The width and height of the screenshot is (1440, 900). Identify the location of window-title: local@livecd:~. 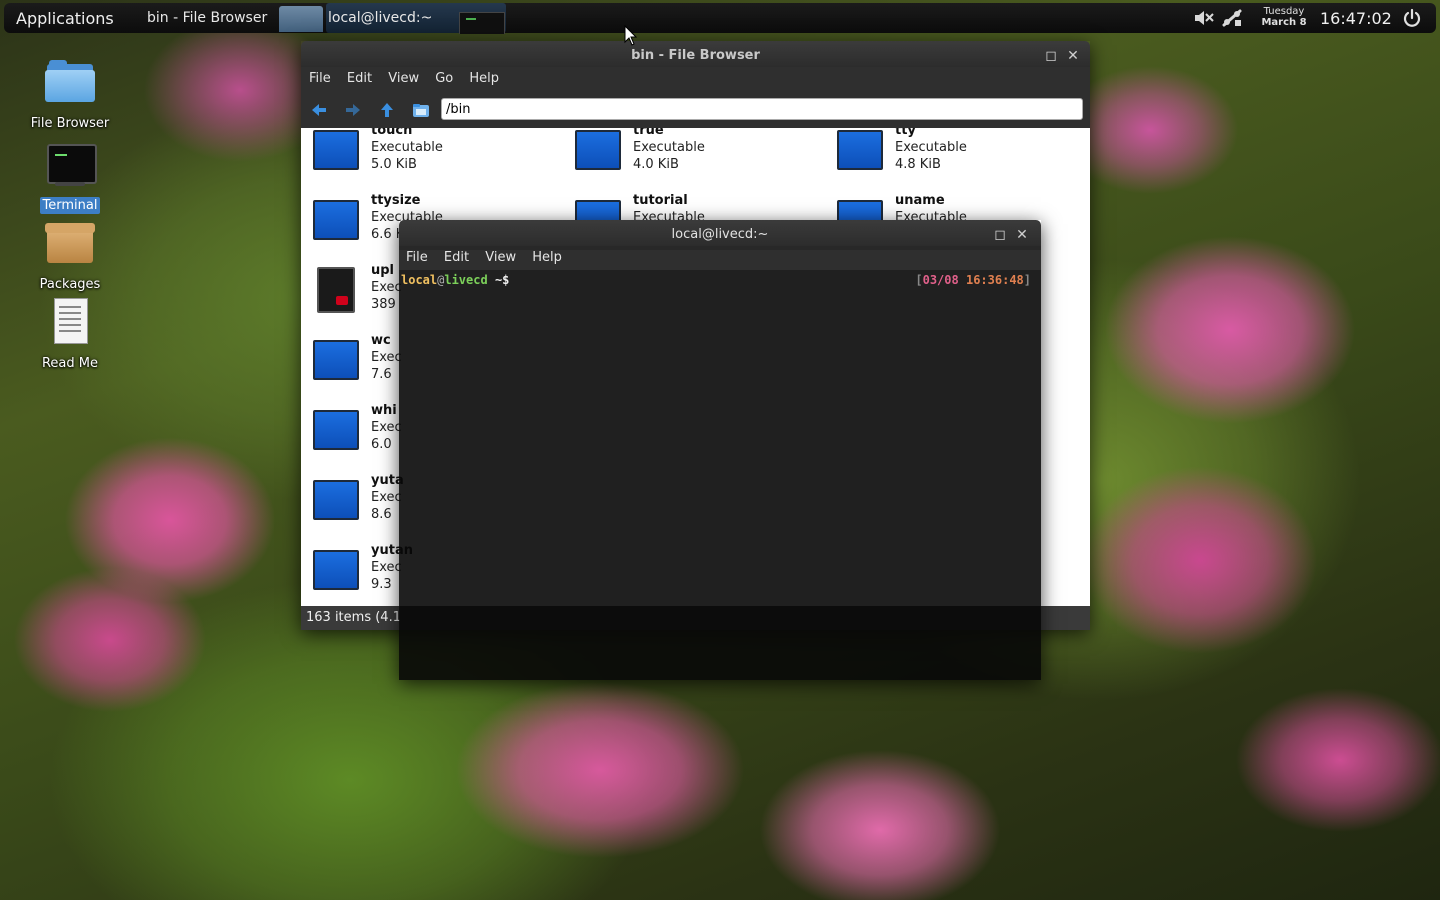
(720, 234).